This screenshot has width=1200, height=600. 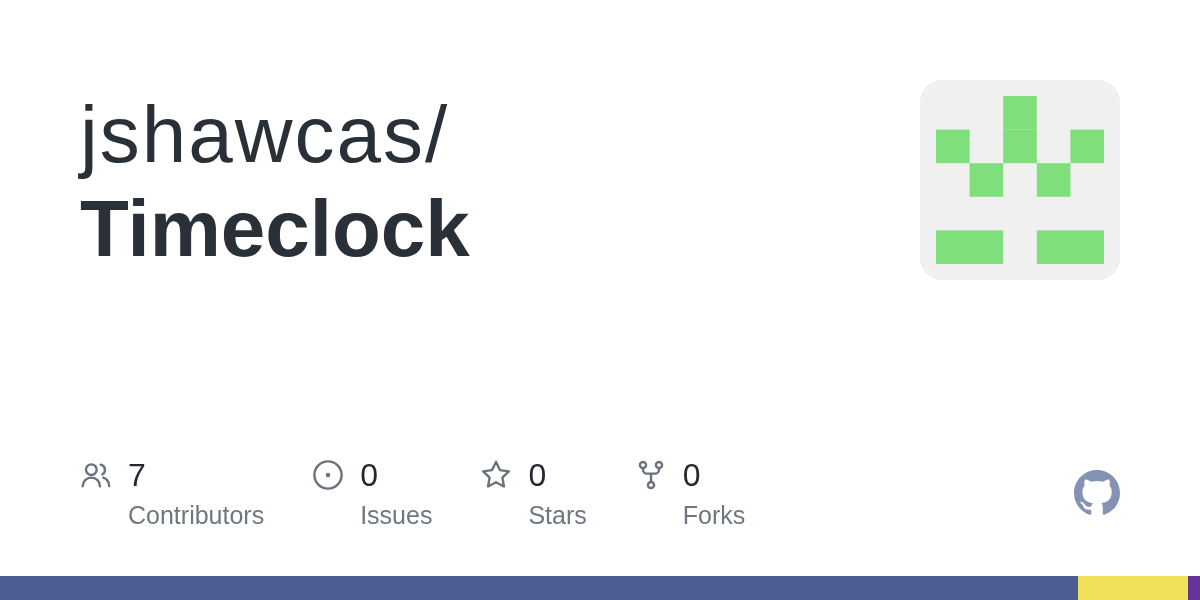 I want to click on repo-owner: jshawcas/, so click(x=265, y=135).